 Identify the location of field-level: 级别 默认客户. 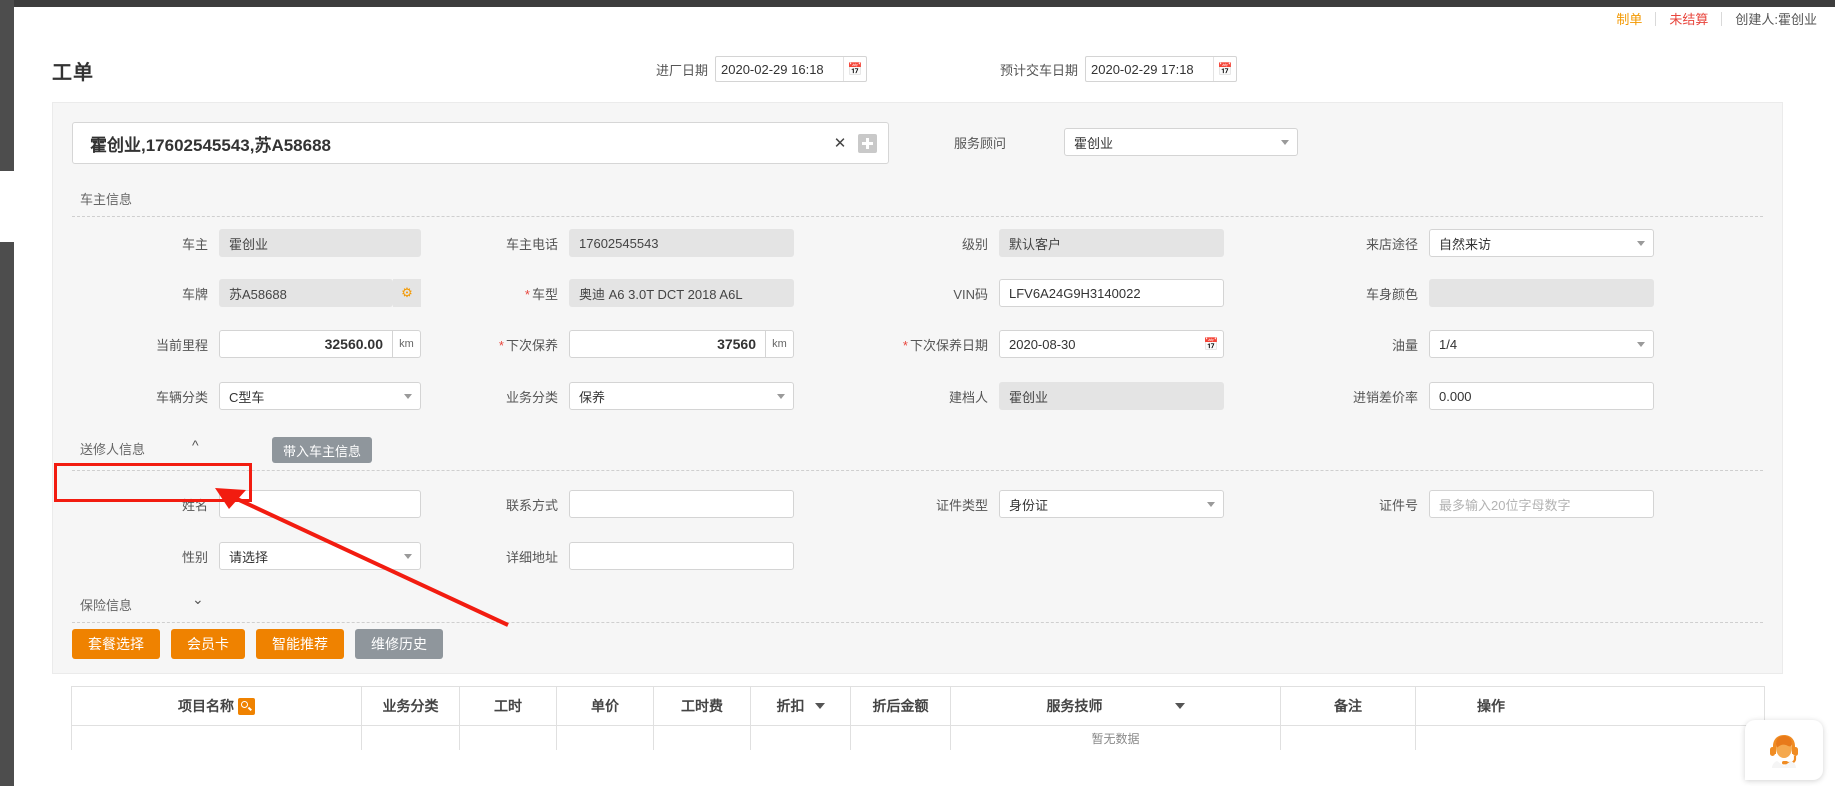
(1068, 243).